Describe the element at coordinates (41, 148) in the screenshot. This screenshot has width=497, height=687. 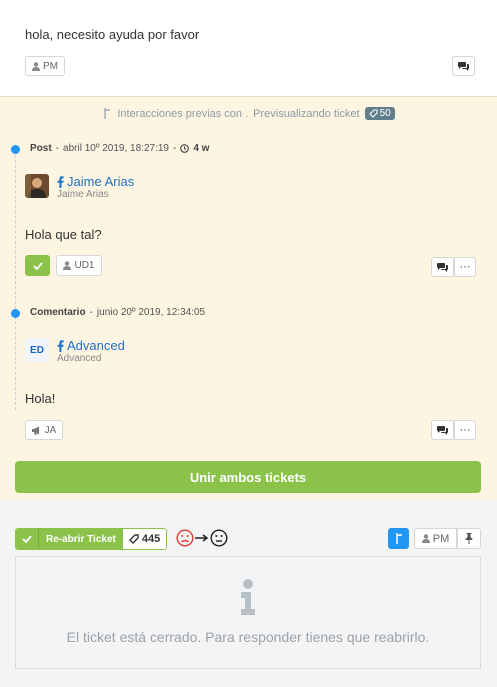
I see `item-type: Post` at that location.